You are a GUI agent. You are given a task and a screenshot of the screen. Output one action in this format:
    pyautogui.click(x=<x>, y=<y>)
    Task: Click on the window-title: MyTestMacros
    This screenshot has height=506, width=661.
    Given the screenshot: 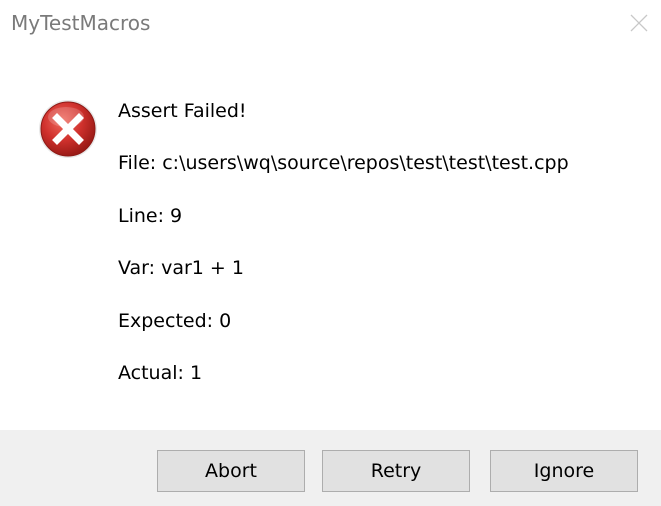 What is the action you would take?
    pyautogui.click(x=81, y=23)
    